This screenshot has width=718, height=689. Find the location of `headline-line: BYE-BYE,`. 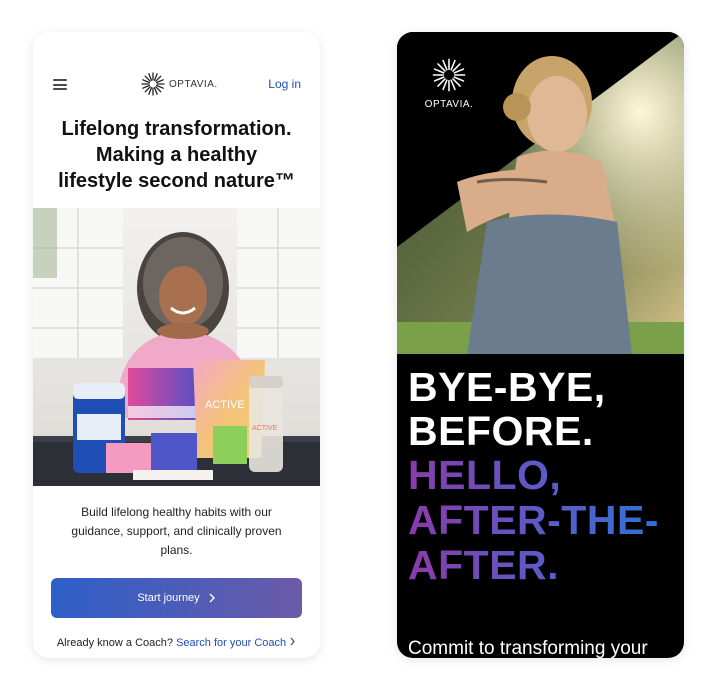

headline-line: BYE-BYE, is located at coordinates (507, 387).